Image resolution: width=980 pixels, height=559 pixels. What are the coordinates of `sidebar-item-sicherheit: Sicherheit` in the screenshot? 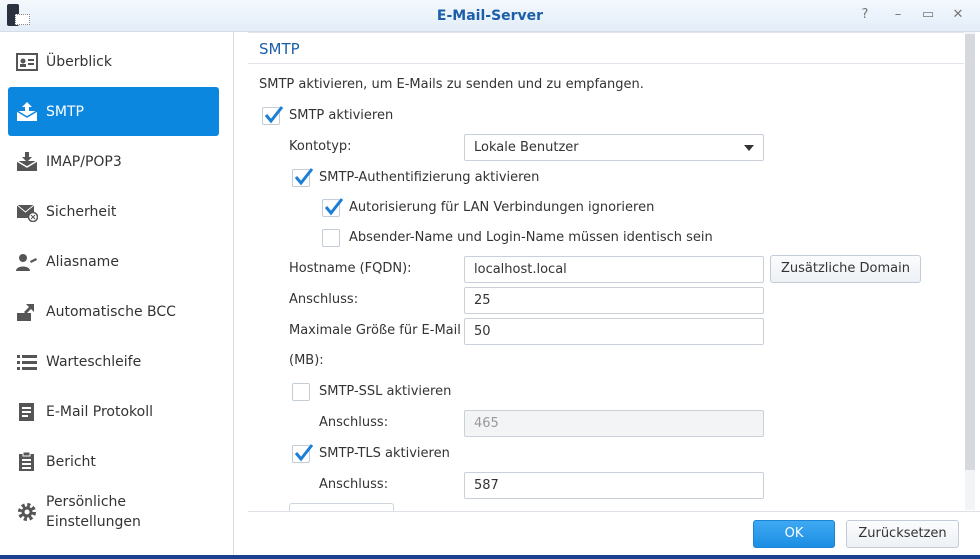 It's located at (113, 211).